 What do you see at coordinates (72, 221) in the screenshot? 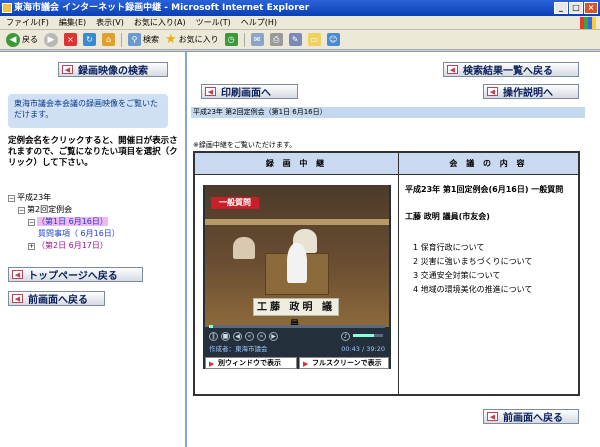
I see `tree-day1-label: （第1日 6月16日）` at bounding box center [72, 221].